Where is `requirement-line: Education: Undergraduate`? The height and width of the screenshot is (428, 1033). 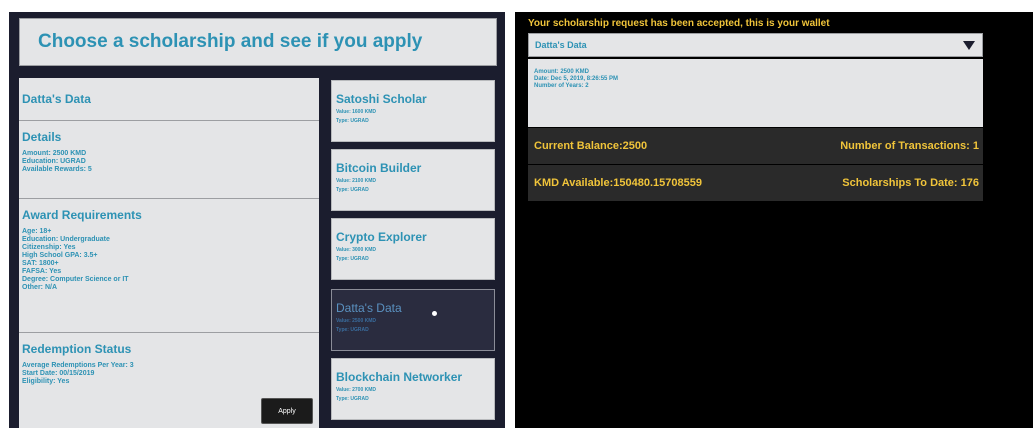
requirement-line: Education: Undergraduate is located at coordinates (66, 239).